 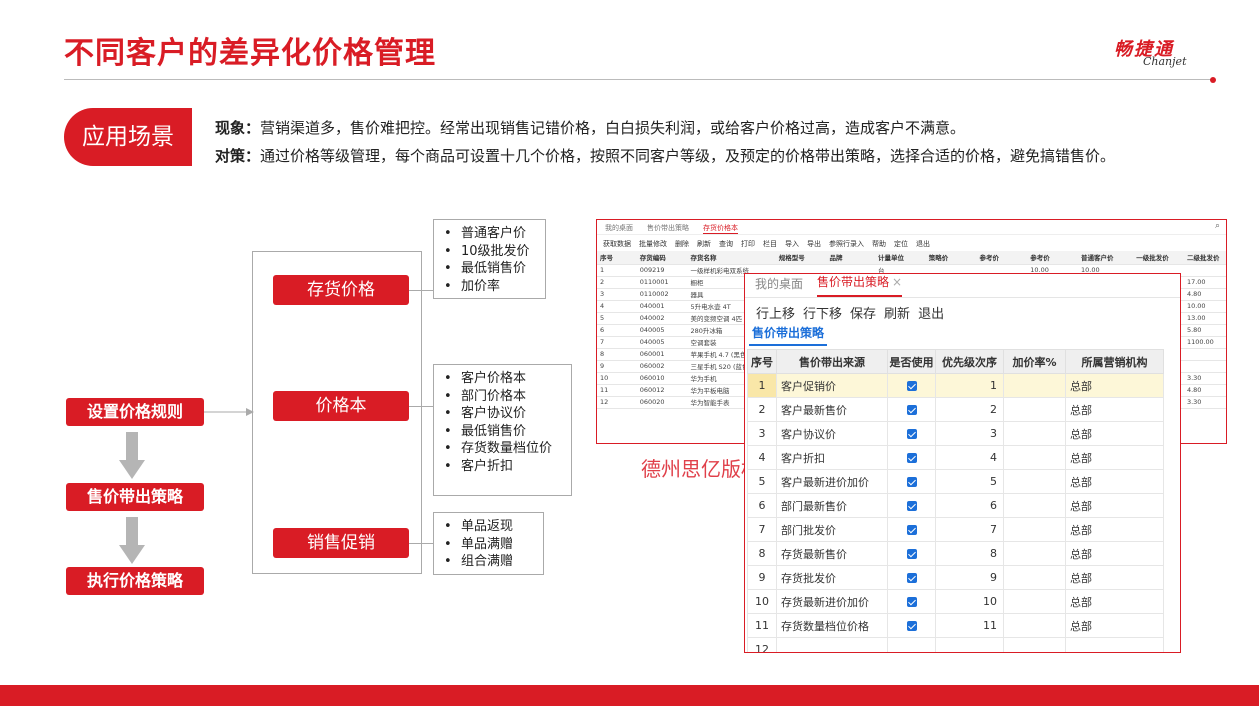 I want to click on row-source: 客户协议价, so click(x=832, y=433).